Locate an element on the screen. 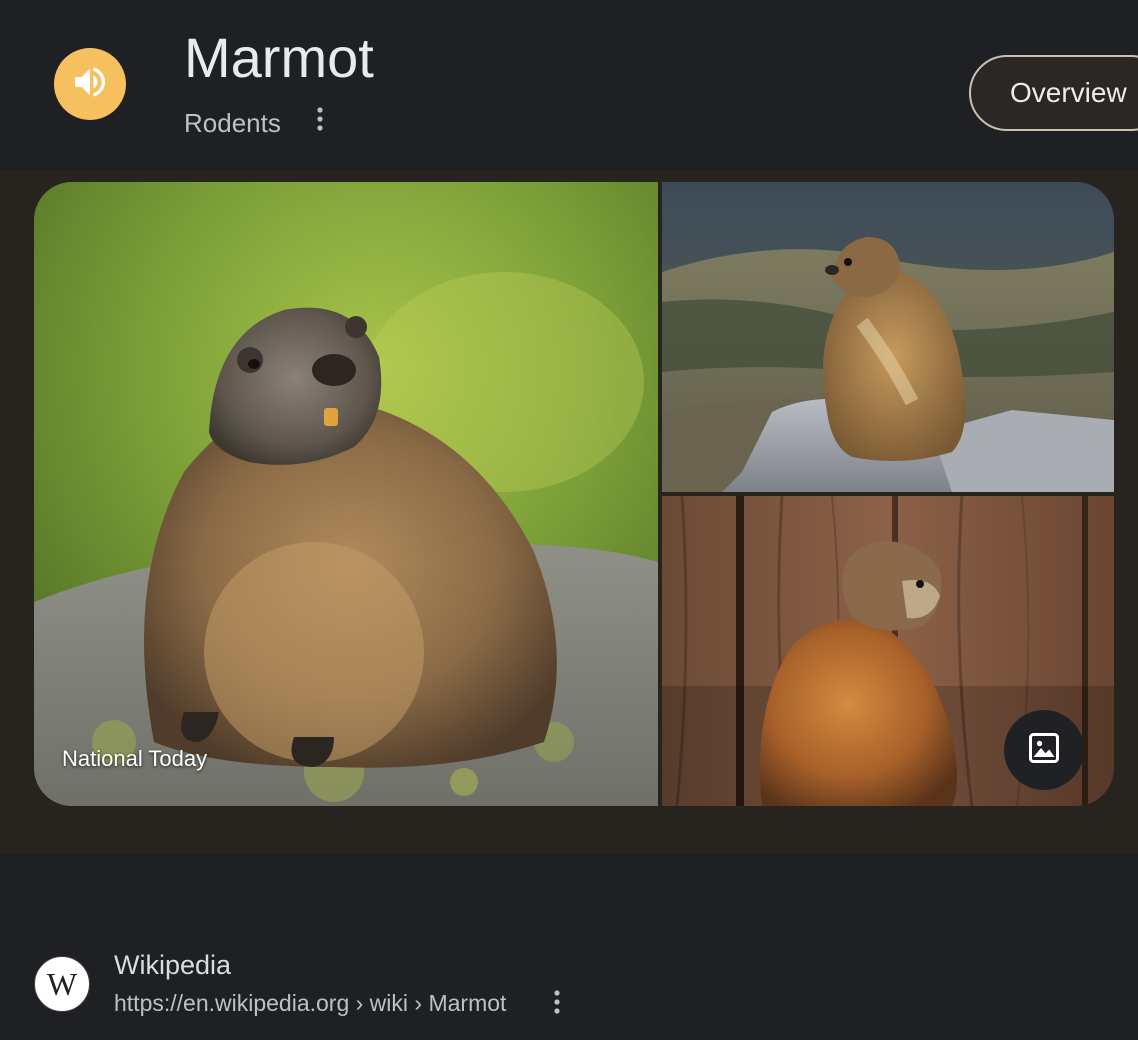 The width and height of the screenshot is (1138, 1040). pronunciation-button is located at coordinates (90, 84).